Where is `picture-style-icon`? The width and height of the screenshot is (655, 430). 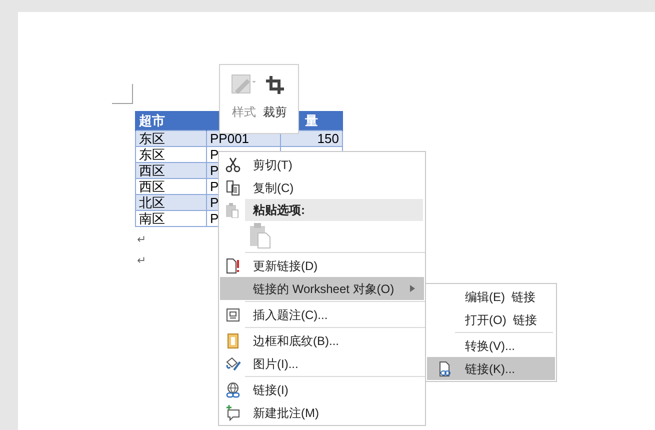
picture-style-icon is located at coordinates (244, 85).